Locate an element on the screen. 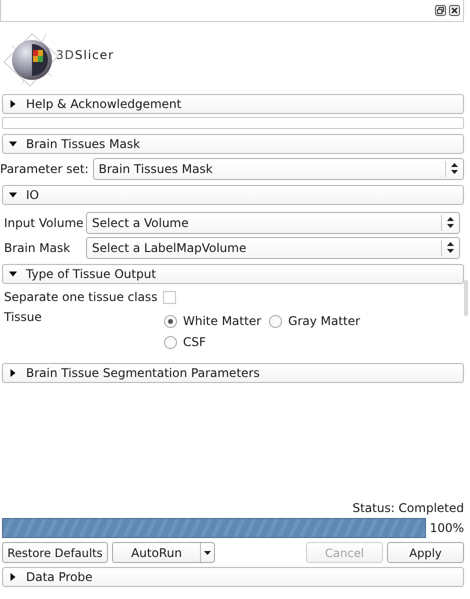 This screenshot has height=599, width=470. section-header: Brain Tissues Mask is located at coordinates (233, 144).